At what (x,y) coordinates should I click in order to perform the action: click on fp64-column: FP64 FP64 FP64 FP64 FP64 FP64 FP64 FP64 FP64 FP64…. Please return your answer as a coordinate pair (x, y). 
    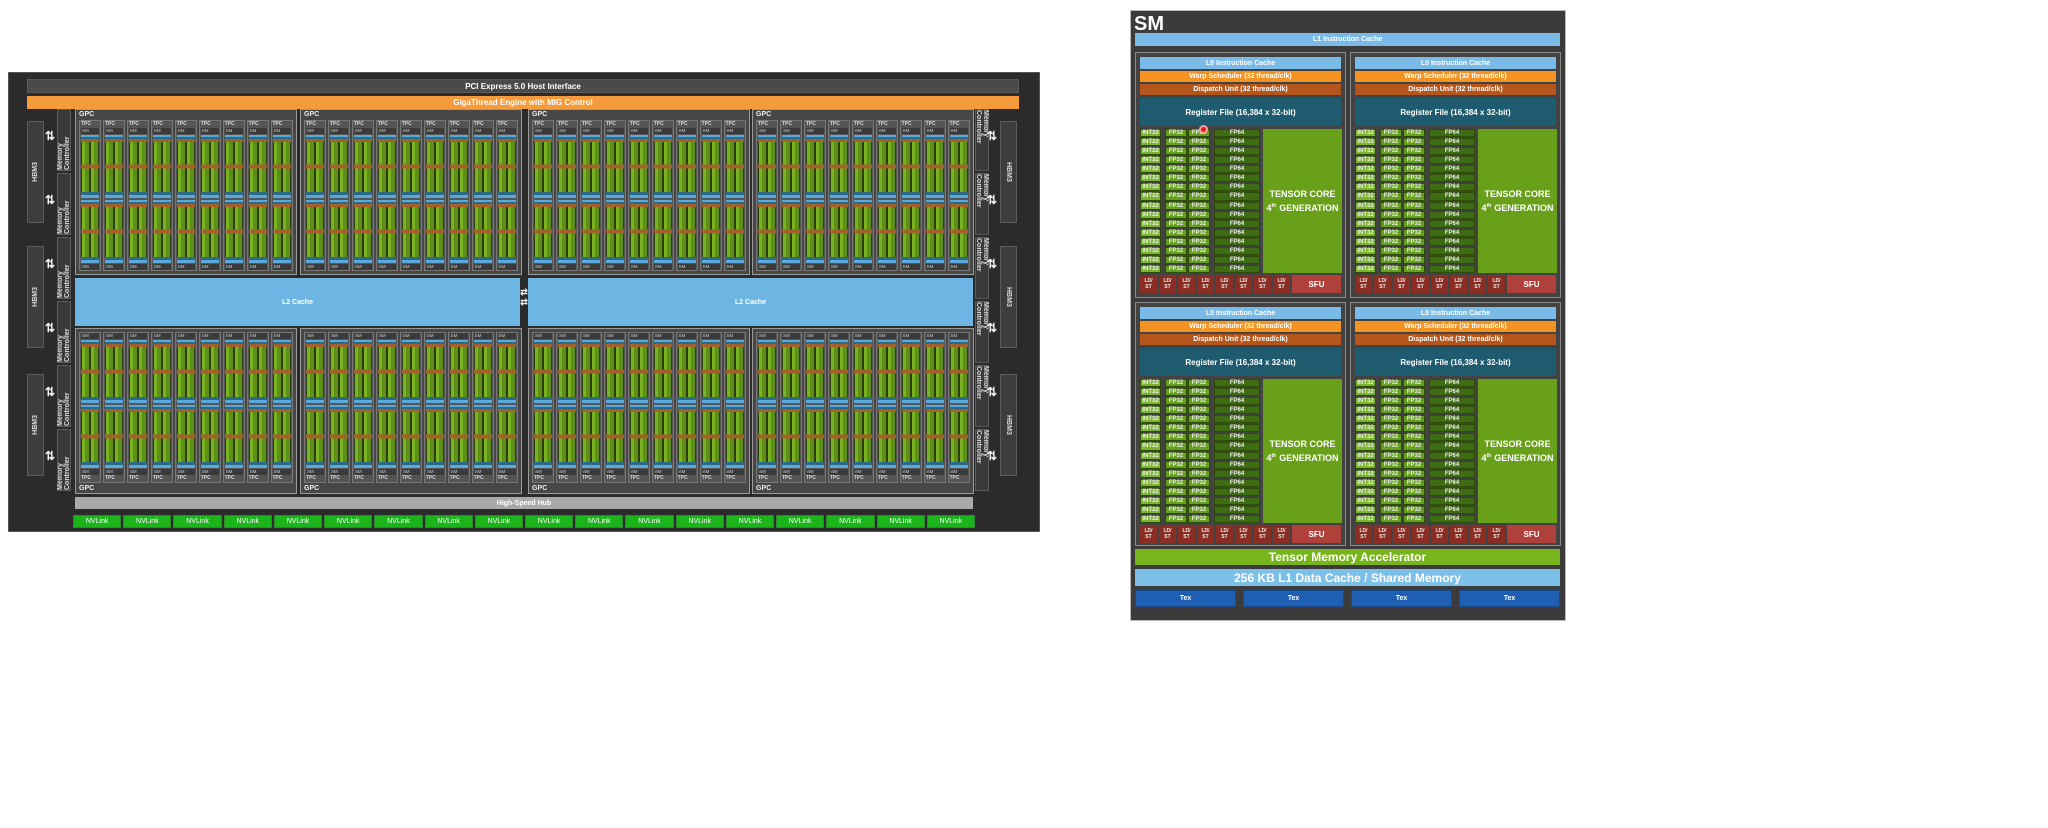
    Looking at the image, I should click on (1452, 451).